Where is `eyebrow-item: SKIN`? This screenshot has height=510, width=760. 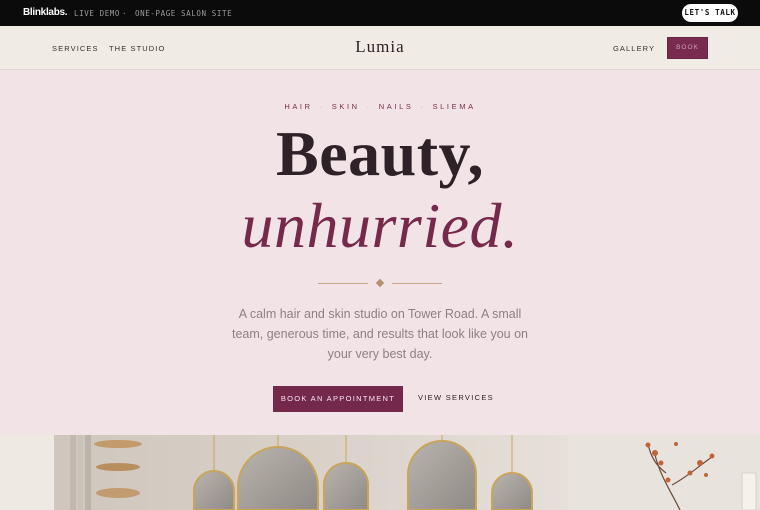 eyebrow-item: SKIN is located at coordinates (345, 106).